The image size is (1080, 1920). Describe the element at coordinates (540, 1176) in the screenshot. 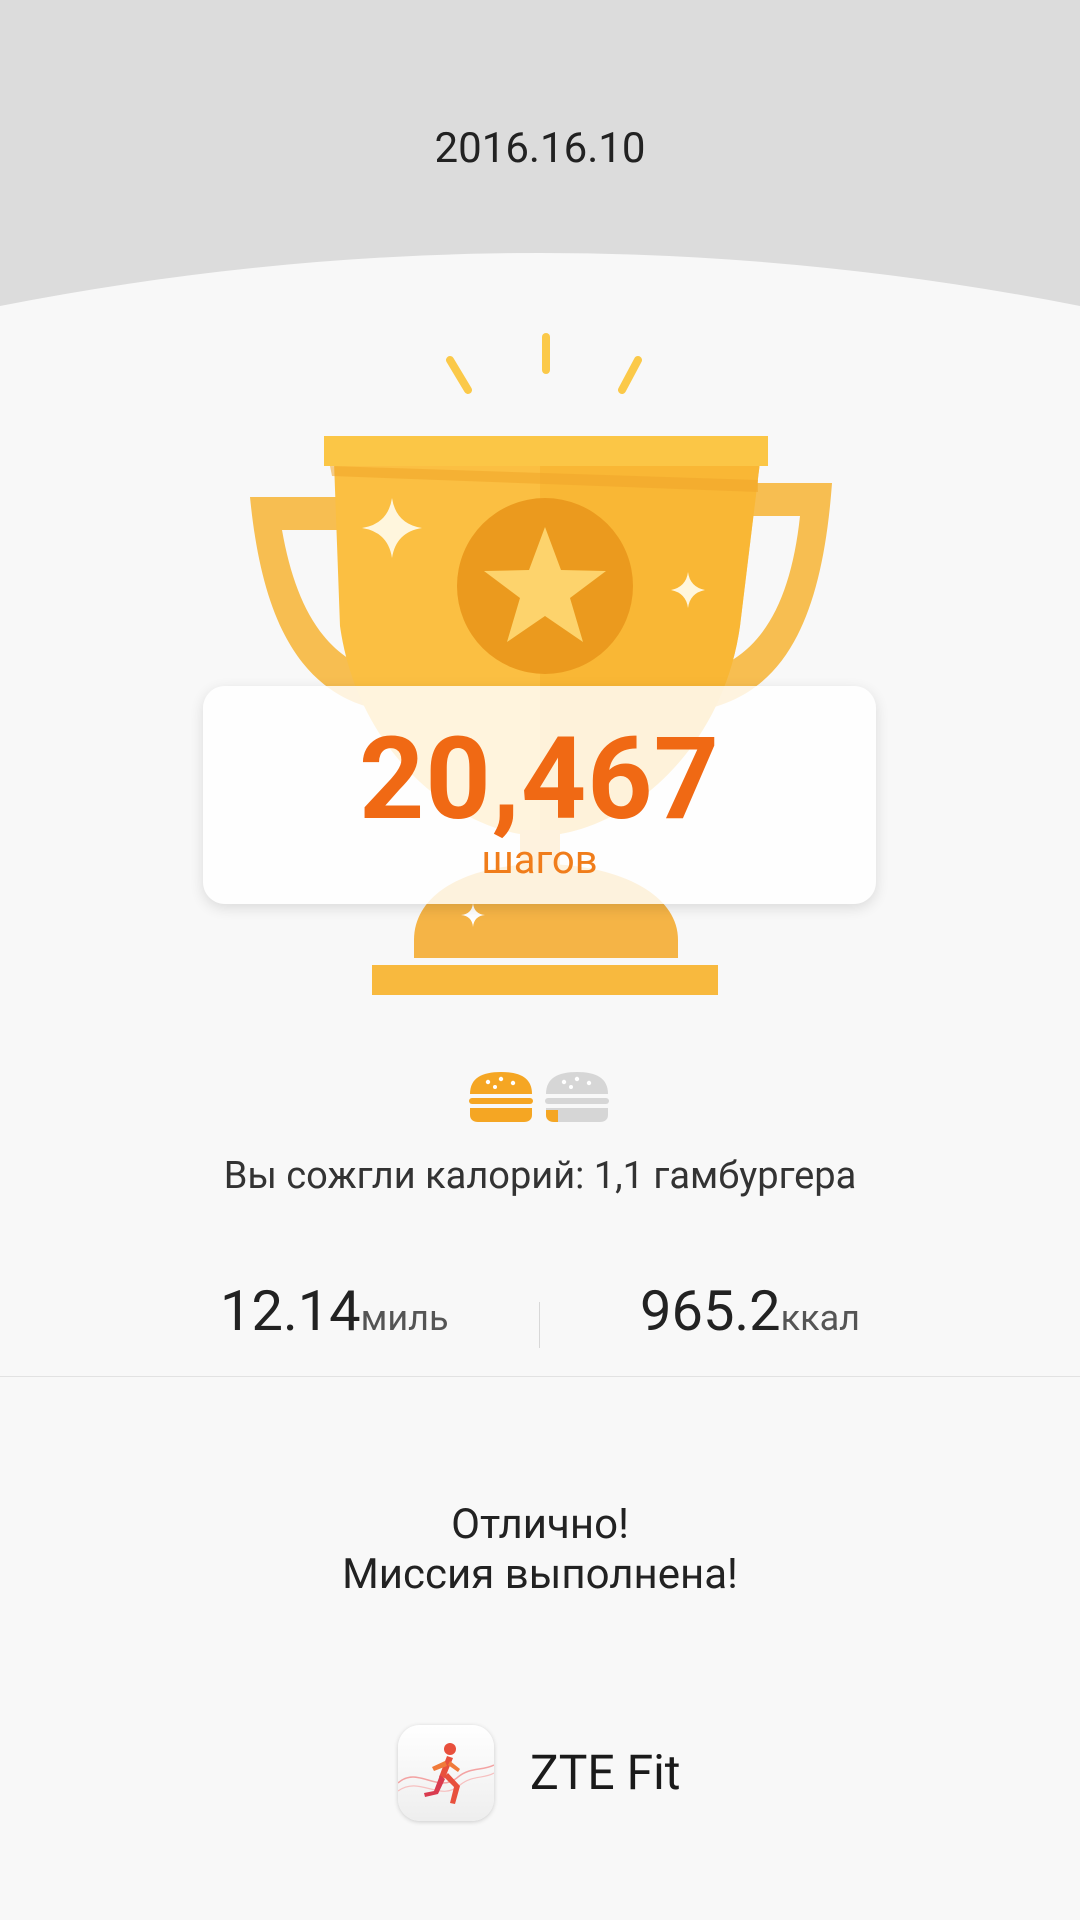

I see `calories-burned-text: Вы сожгли калорий: 1,1 гамбургера` at that location.